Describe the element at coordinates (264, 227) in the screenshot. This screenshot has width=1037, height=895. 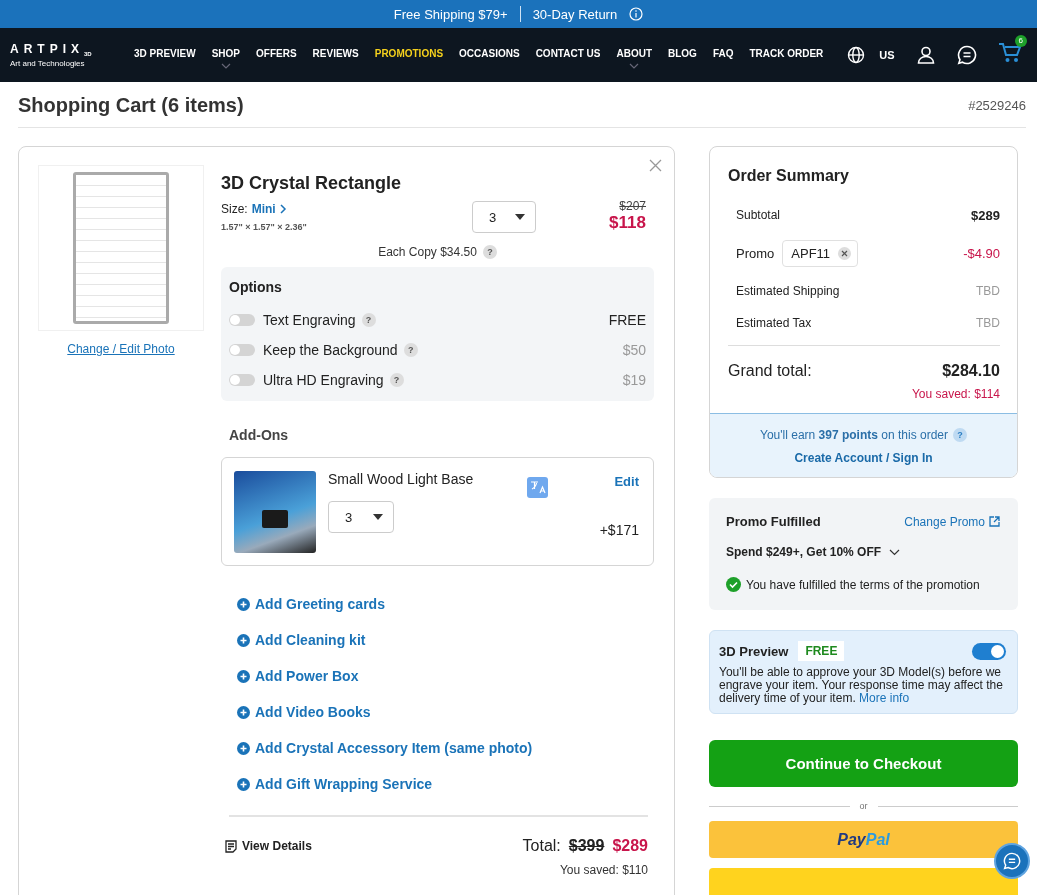
I see `dimensions-text: 1.57" × 1.57" × 2.36"` at that location.